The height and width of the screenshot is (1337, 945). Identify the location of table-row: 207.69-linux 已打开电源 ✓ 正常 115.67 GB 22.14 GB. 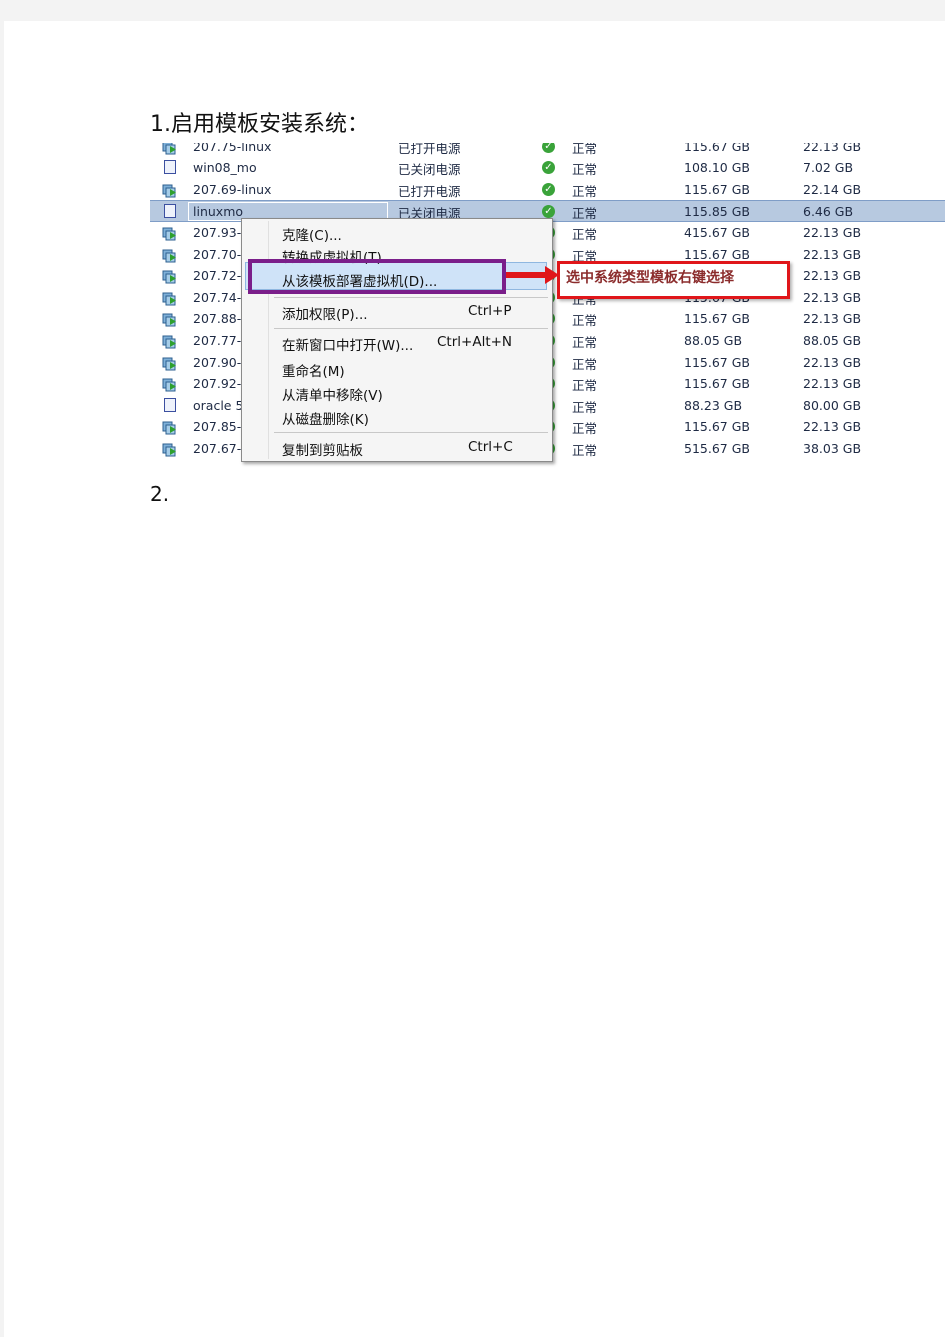
(547, 190).